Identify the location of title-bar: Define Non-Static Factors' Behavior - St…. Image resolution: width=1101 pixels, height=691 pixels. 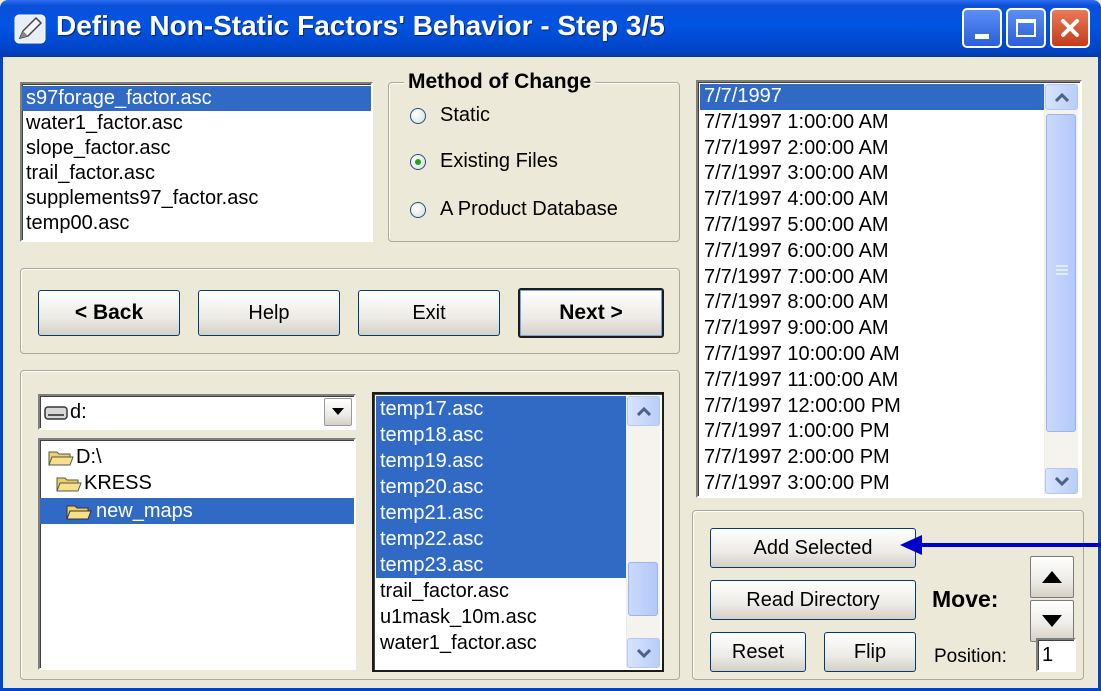
(550, 28).